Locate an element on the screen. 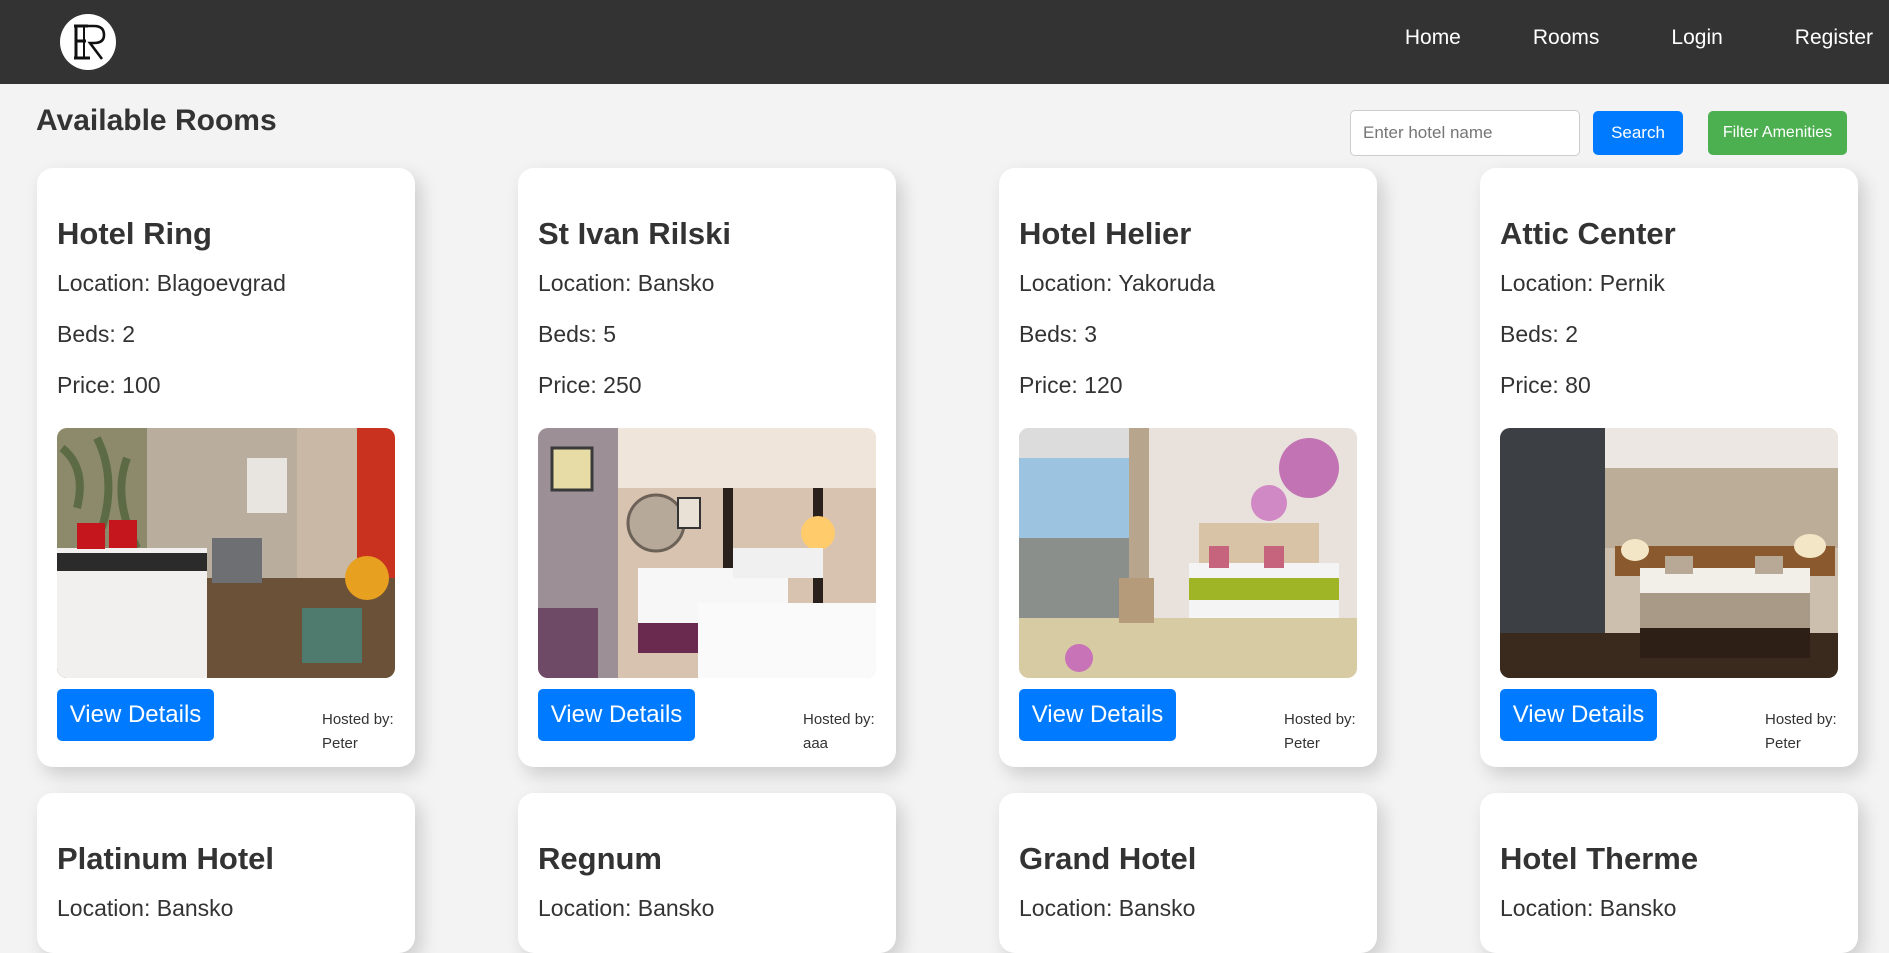  room-price: Price: 120 is located at coordinates (1071, 385).